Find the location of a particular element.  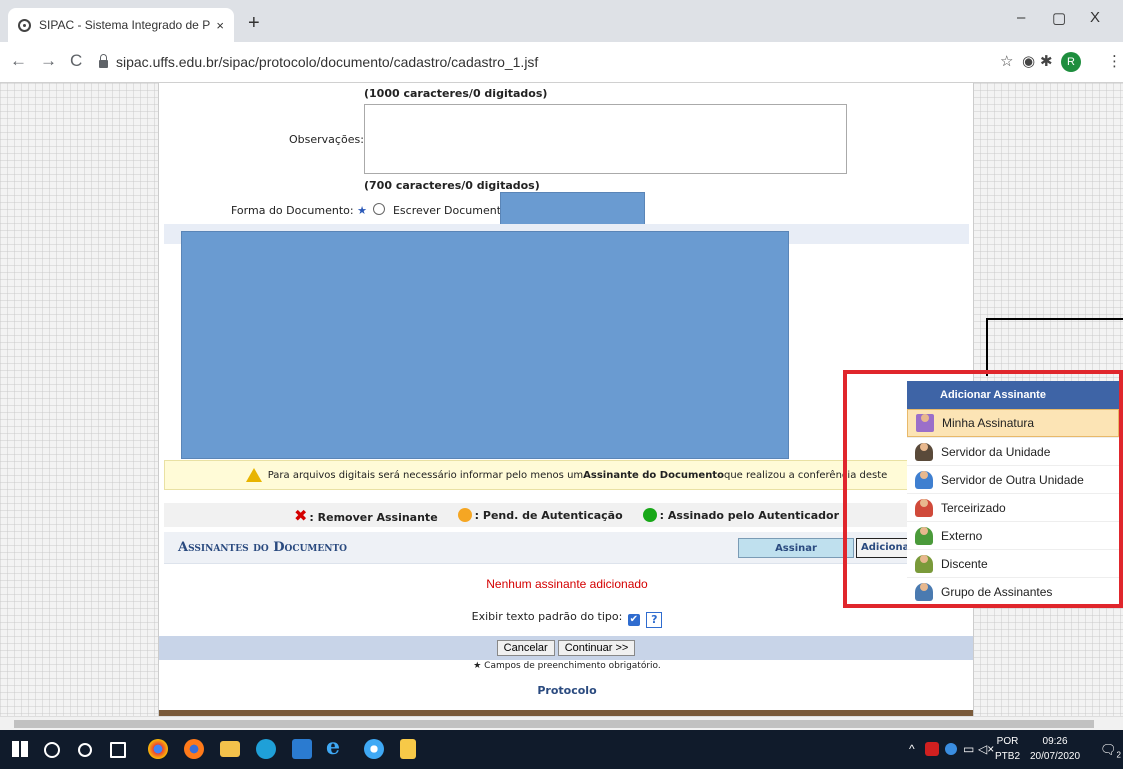

extensions-puzzle-icon: ✱ is located at coordinates (1046, 61).